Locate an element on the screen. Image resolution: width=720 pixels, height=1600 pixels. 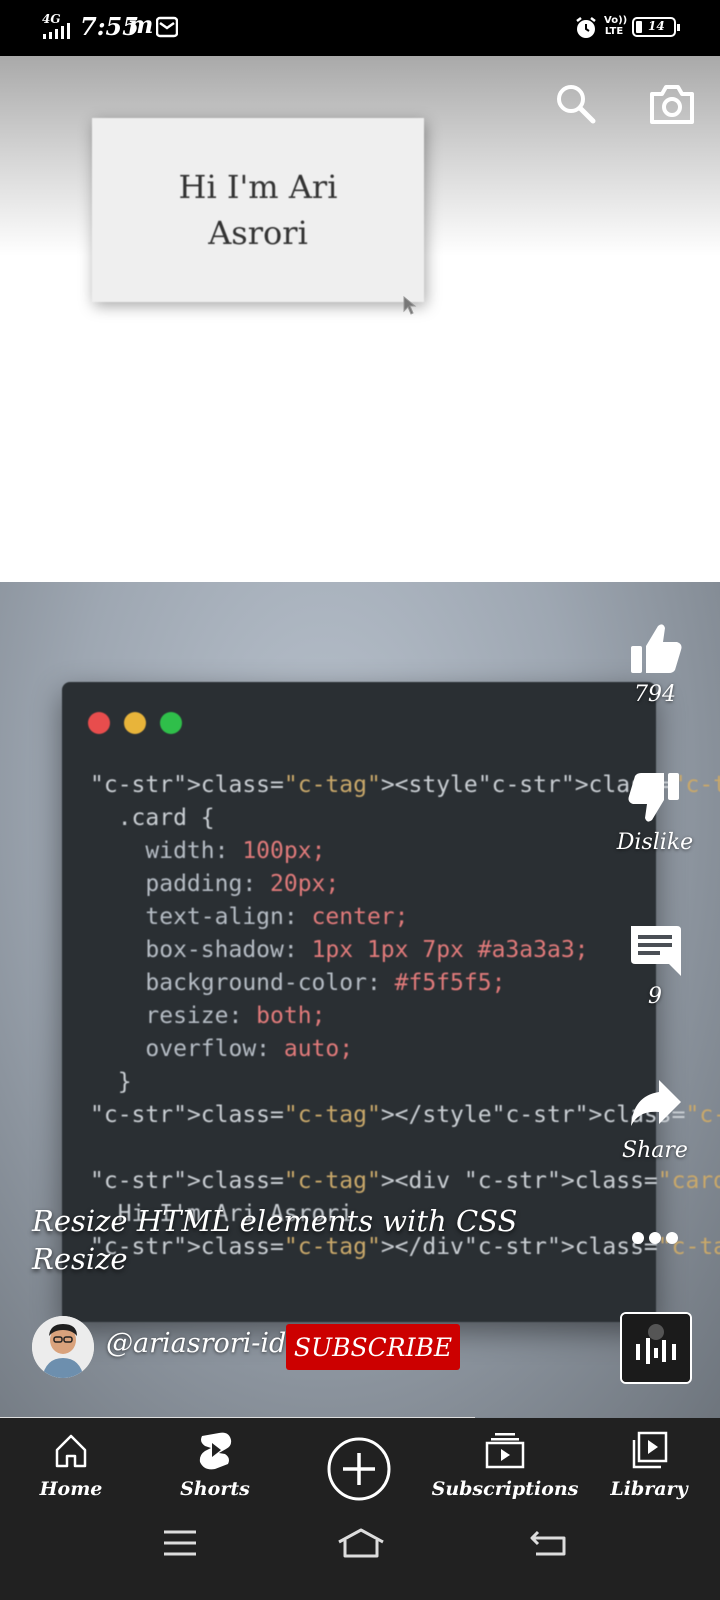
window-minimize-dot is located at coordinates (135, 723).